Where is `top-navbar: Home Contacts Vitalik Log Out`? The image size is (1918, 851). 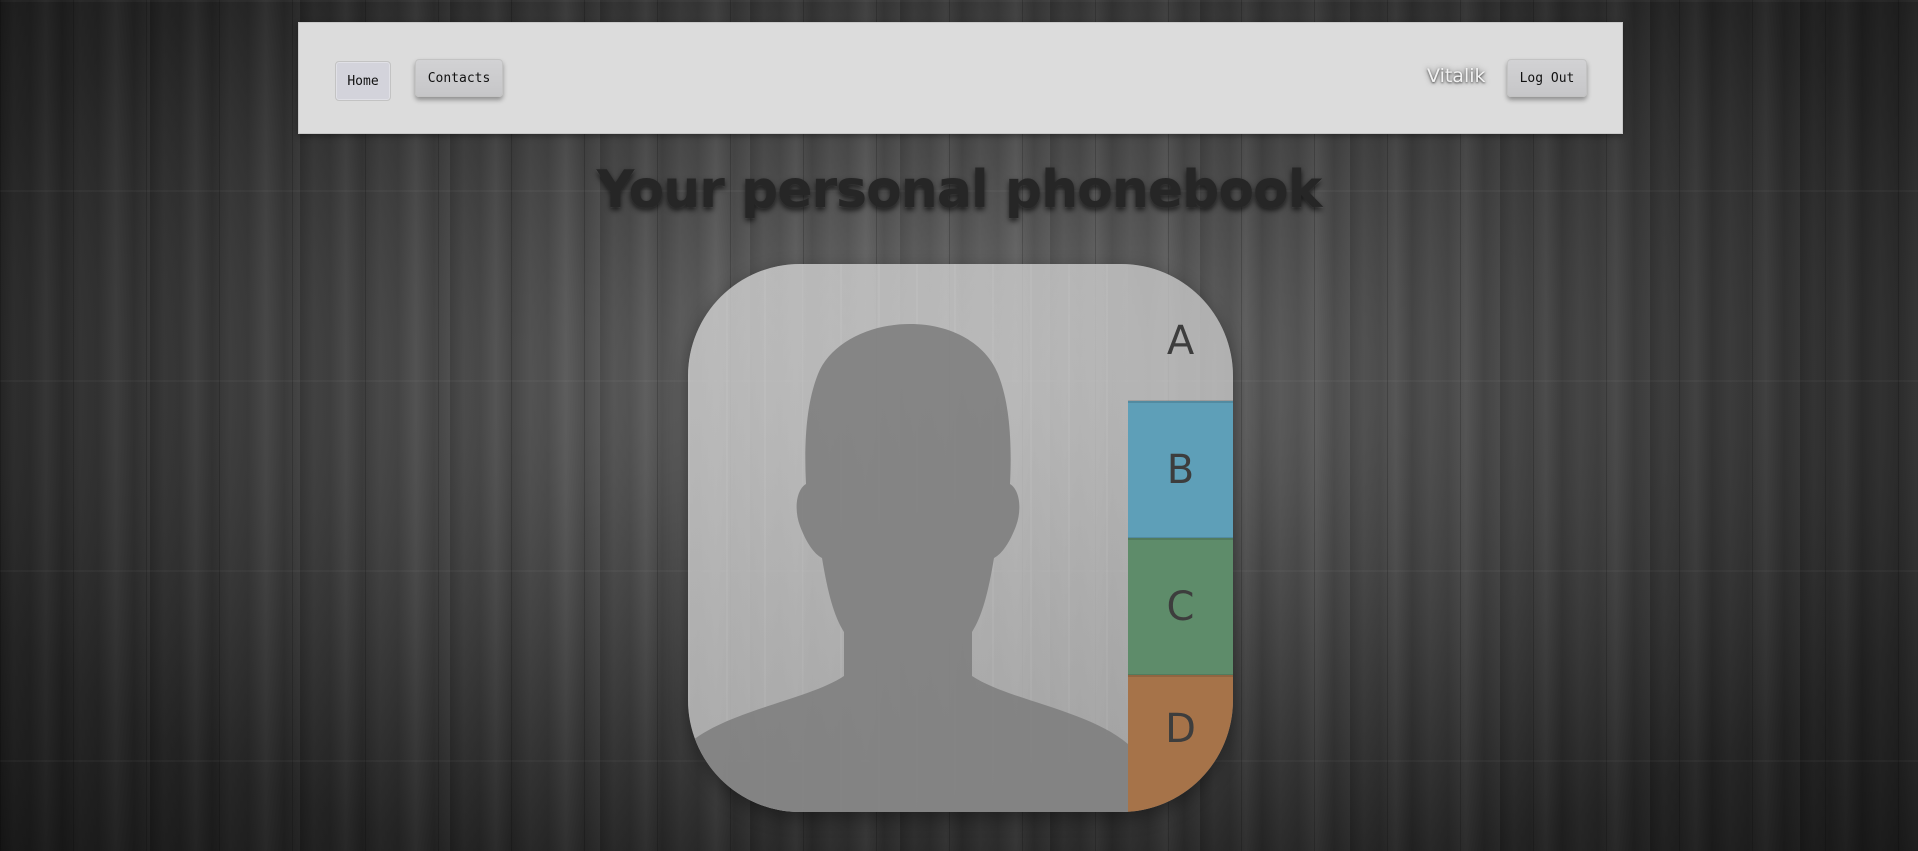 top-navbar: Home Contacts Vitalik Log Out is located at coordinates (960, 78).